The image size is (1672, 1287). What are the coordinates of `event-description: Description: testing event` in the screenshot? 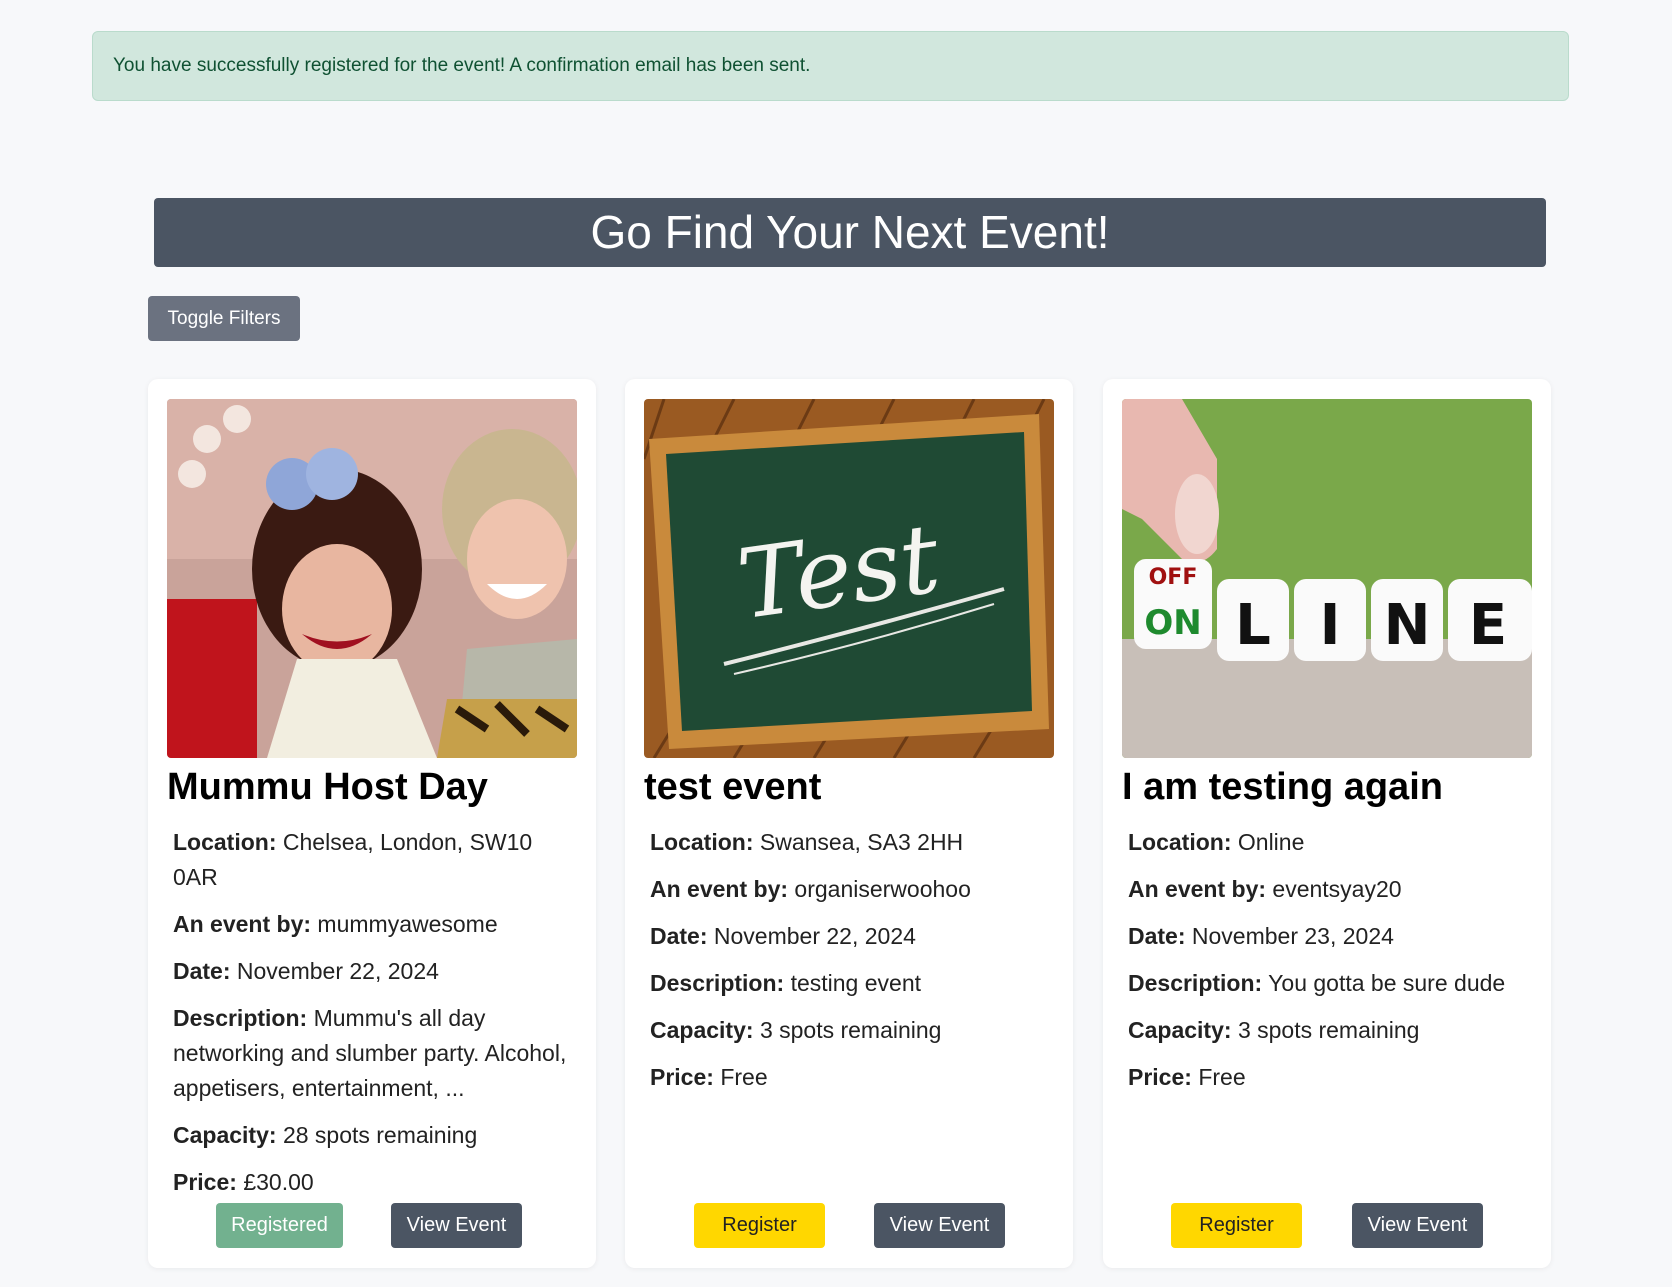 It's located at (785, 983).